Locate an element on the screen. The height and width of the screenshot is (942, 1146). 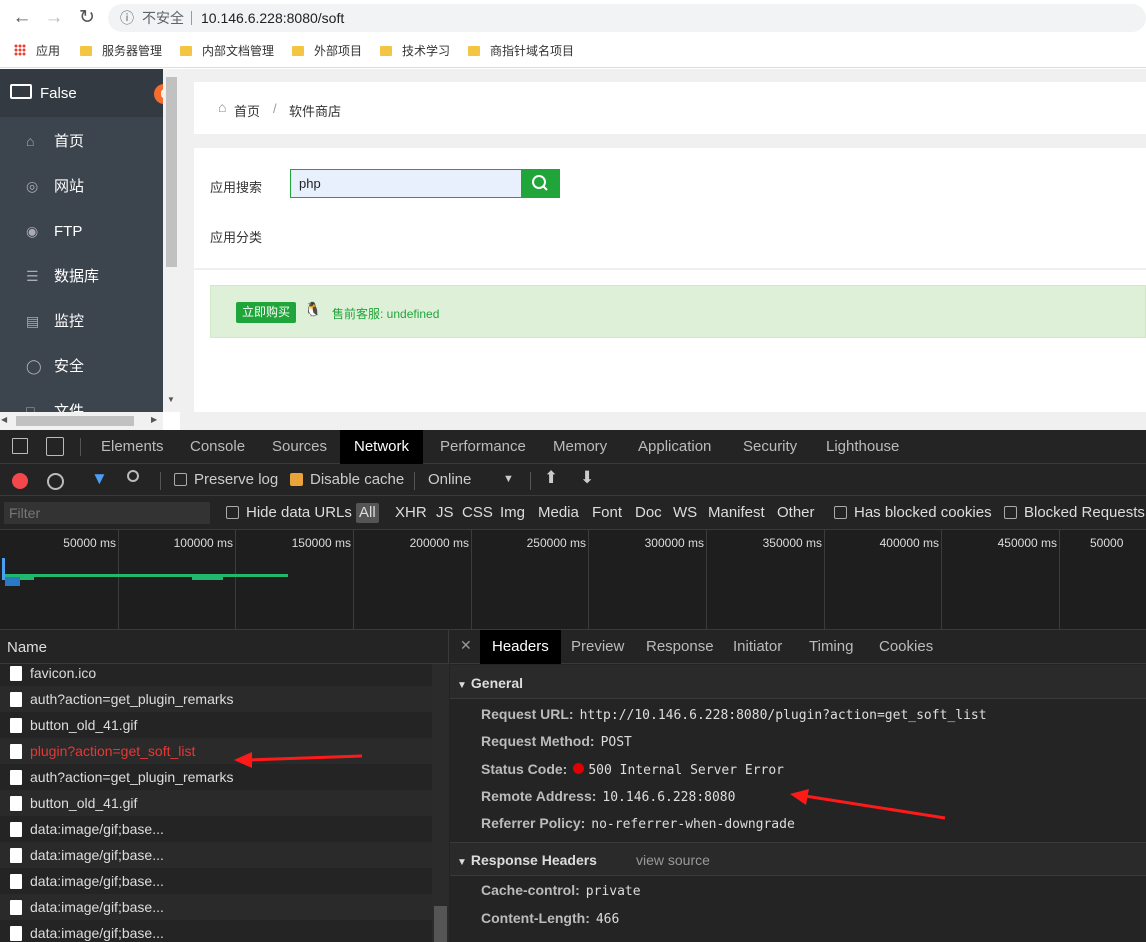
filter-type-all: All is located at coordinates (367, 513).